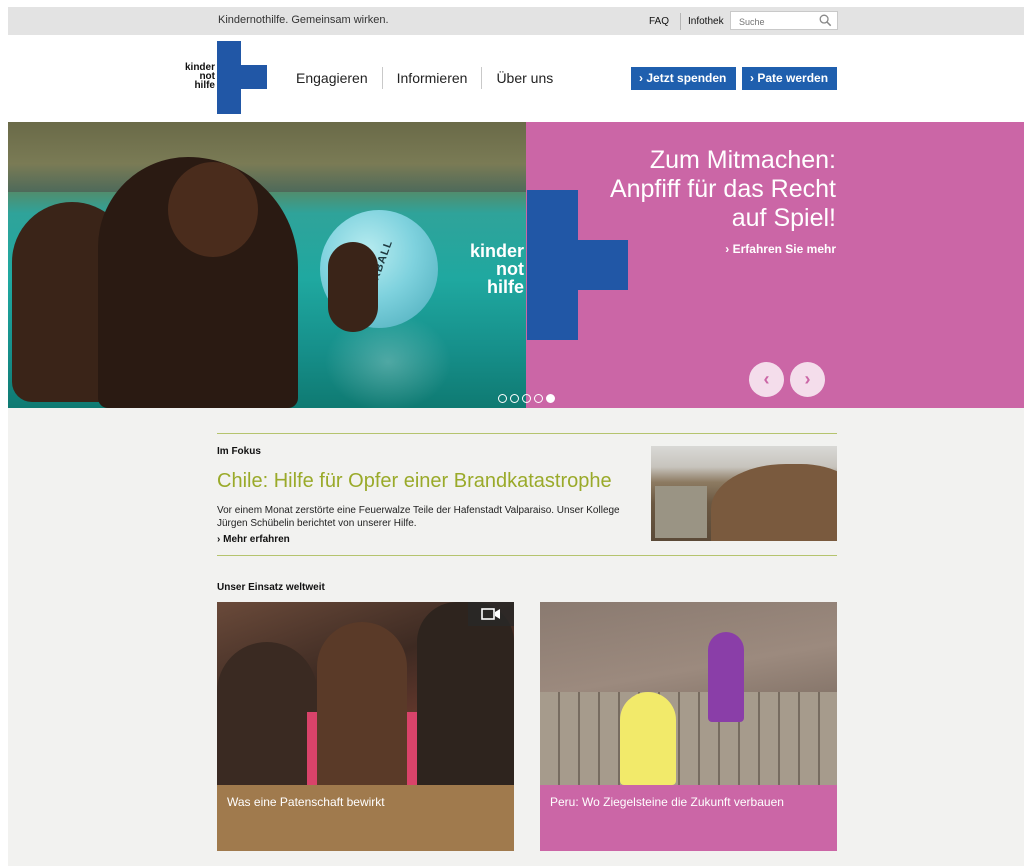  I want to click on donate-button-label: Jetzt spenden, so click(686, 78).